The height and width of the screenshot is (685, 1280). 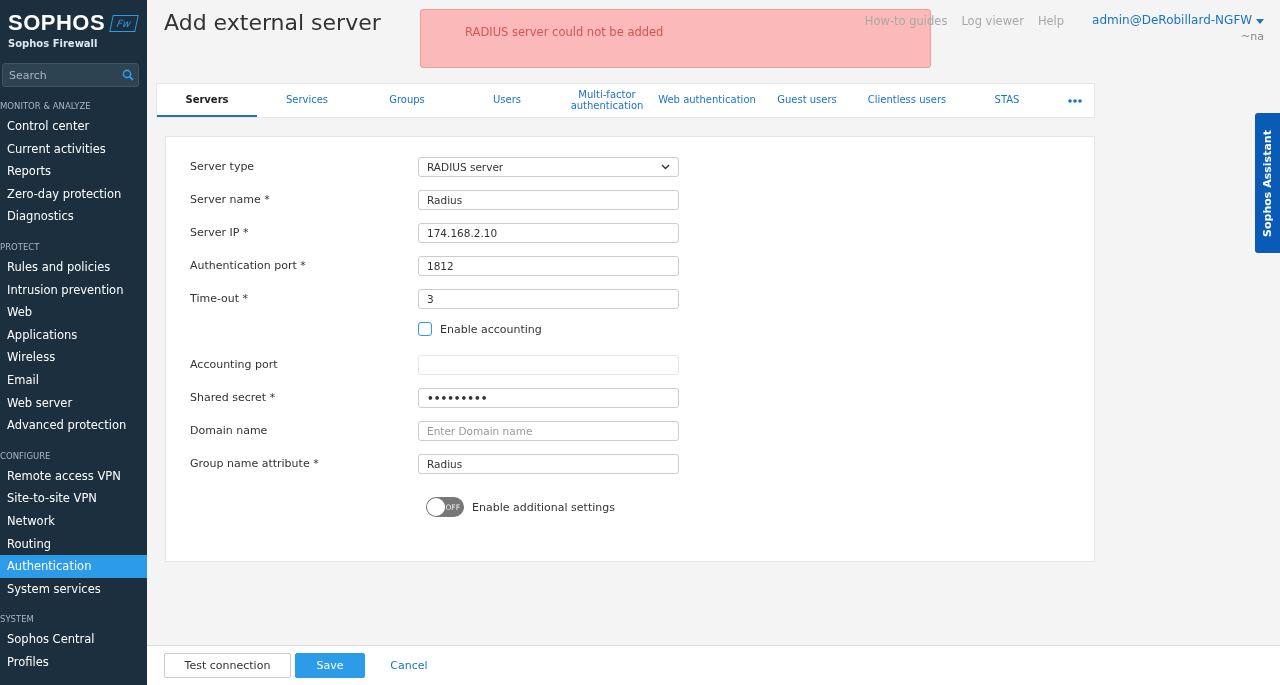 I want to click on input-field: 1812, so click(x=548, y=266).